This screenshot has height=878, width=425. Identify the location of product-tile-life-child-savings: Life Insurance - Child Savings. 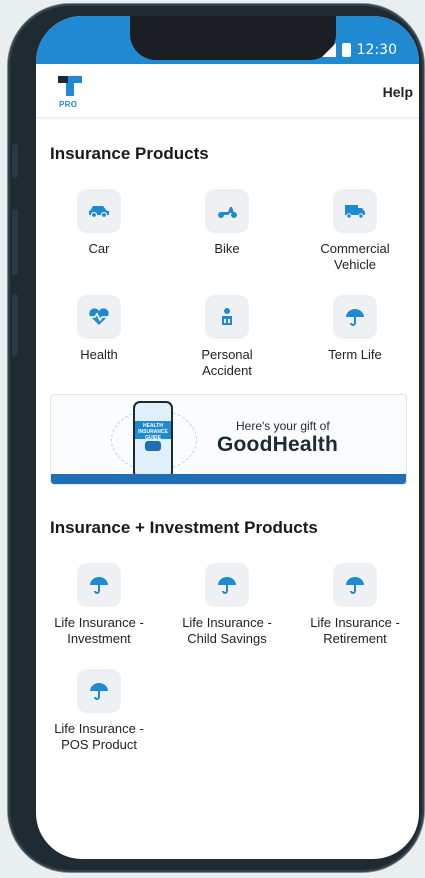
(227, 605).